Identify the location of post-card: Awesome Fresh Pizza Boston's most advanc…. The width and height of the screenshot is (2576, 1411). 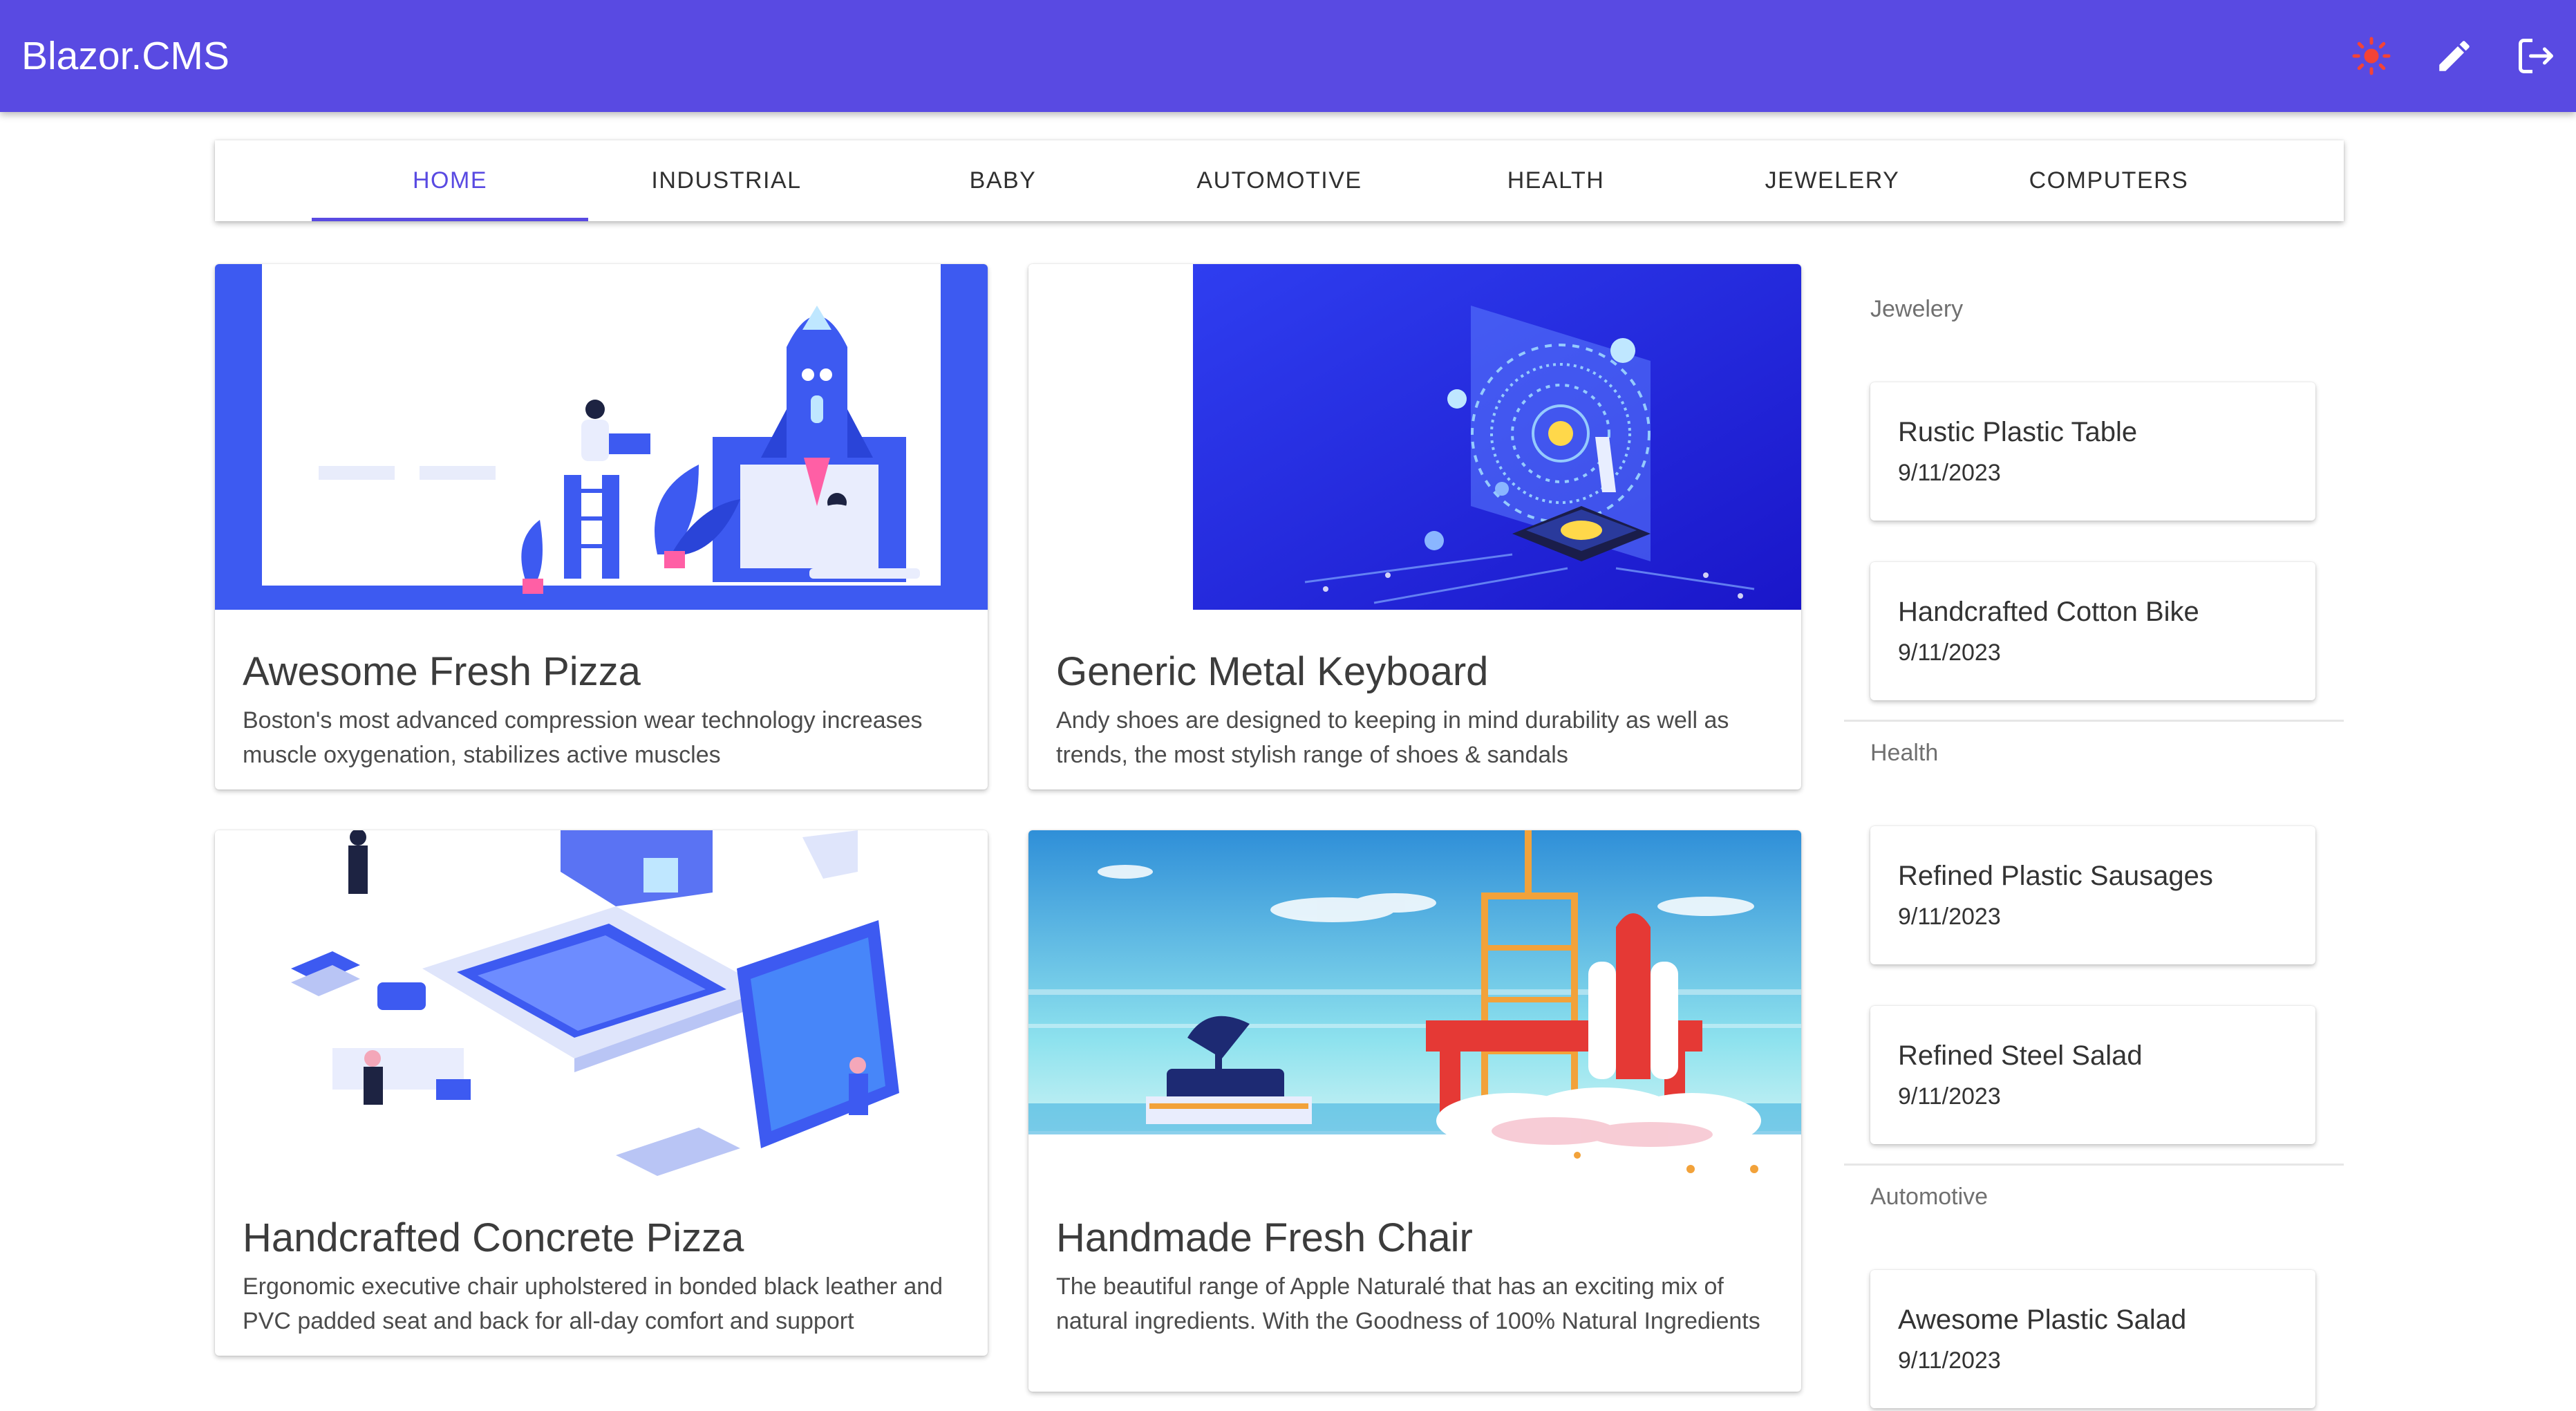
(601, 526).